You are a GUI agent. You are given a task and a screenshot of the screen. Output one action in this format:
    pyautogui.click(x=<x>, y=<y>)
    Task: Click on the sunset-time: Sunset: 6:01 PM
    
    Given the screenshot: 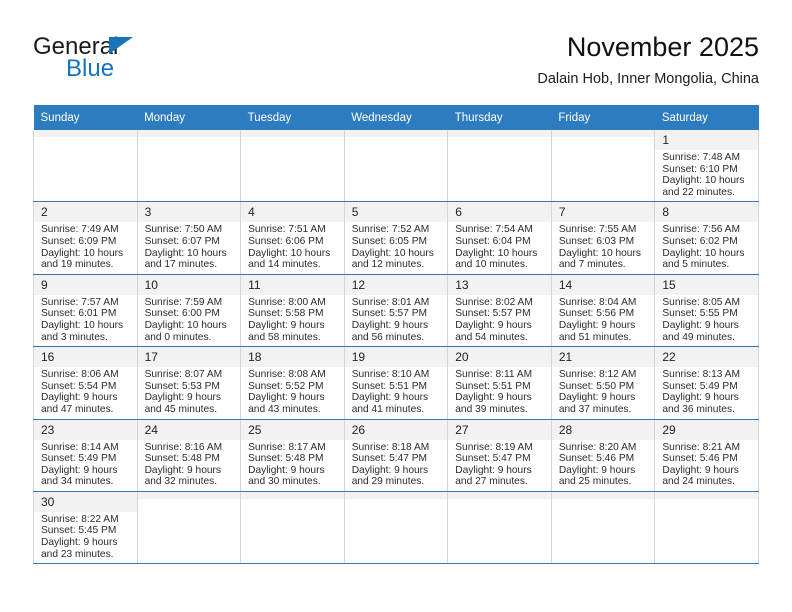 What is the action you would take?
    pyautogui.click(x=79, y=314)
    